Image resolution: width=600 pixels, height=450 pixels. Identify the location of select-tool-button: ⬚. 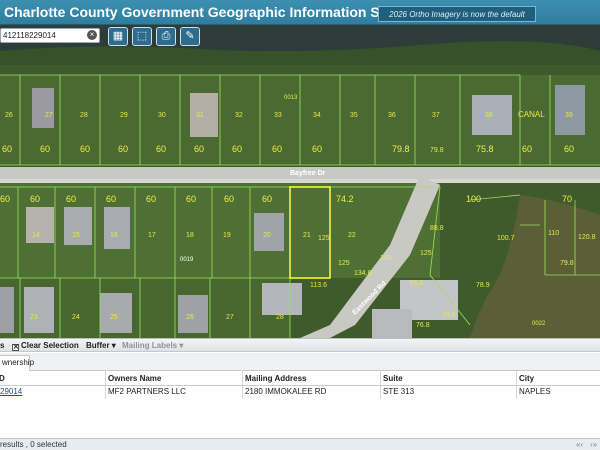
(142, 36).